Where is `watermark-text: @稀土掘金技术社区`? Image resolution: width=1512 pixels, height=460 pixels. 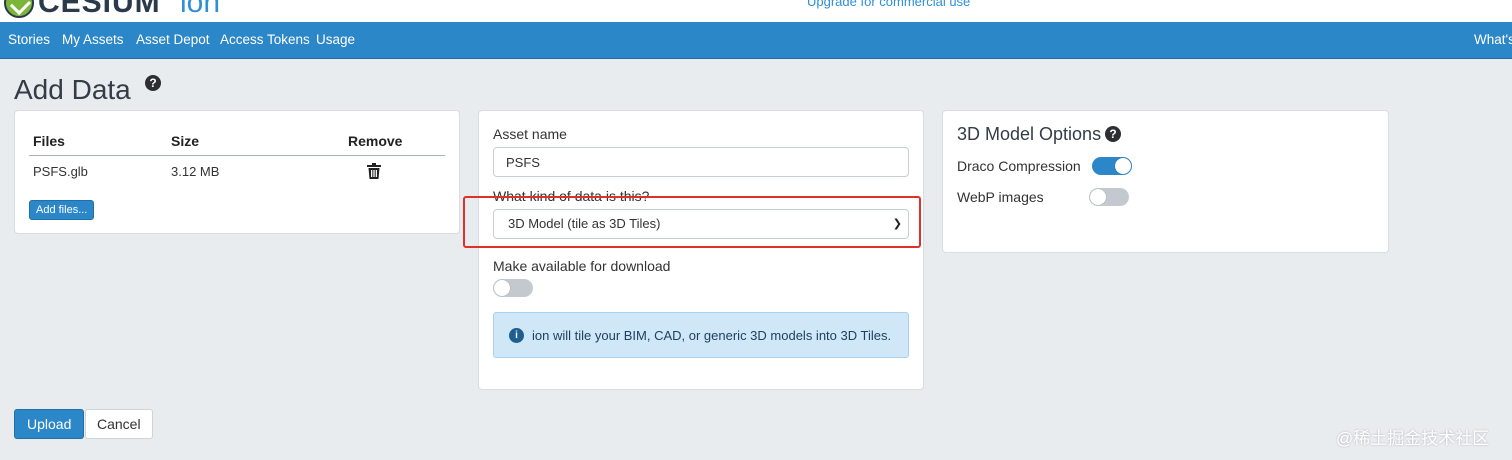 watermark-text: @稀土掘金技术社区 is located at coordinates (1413, 438).